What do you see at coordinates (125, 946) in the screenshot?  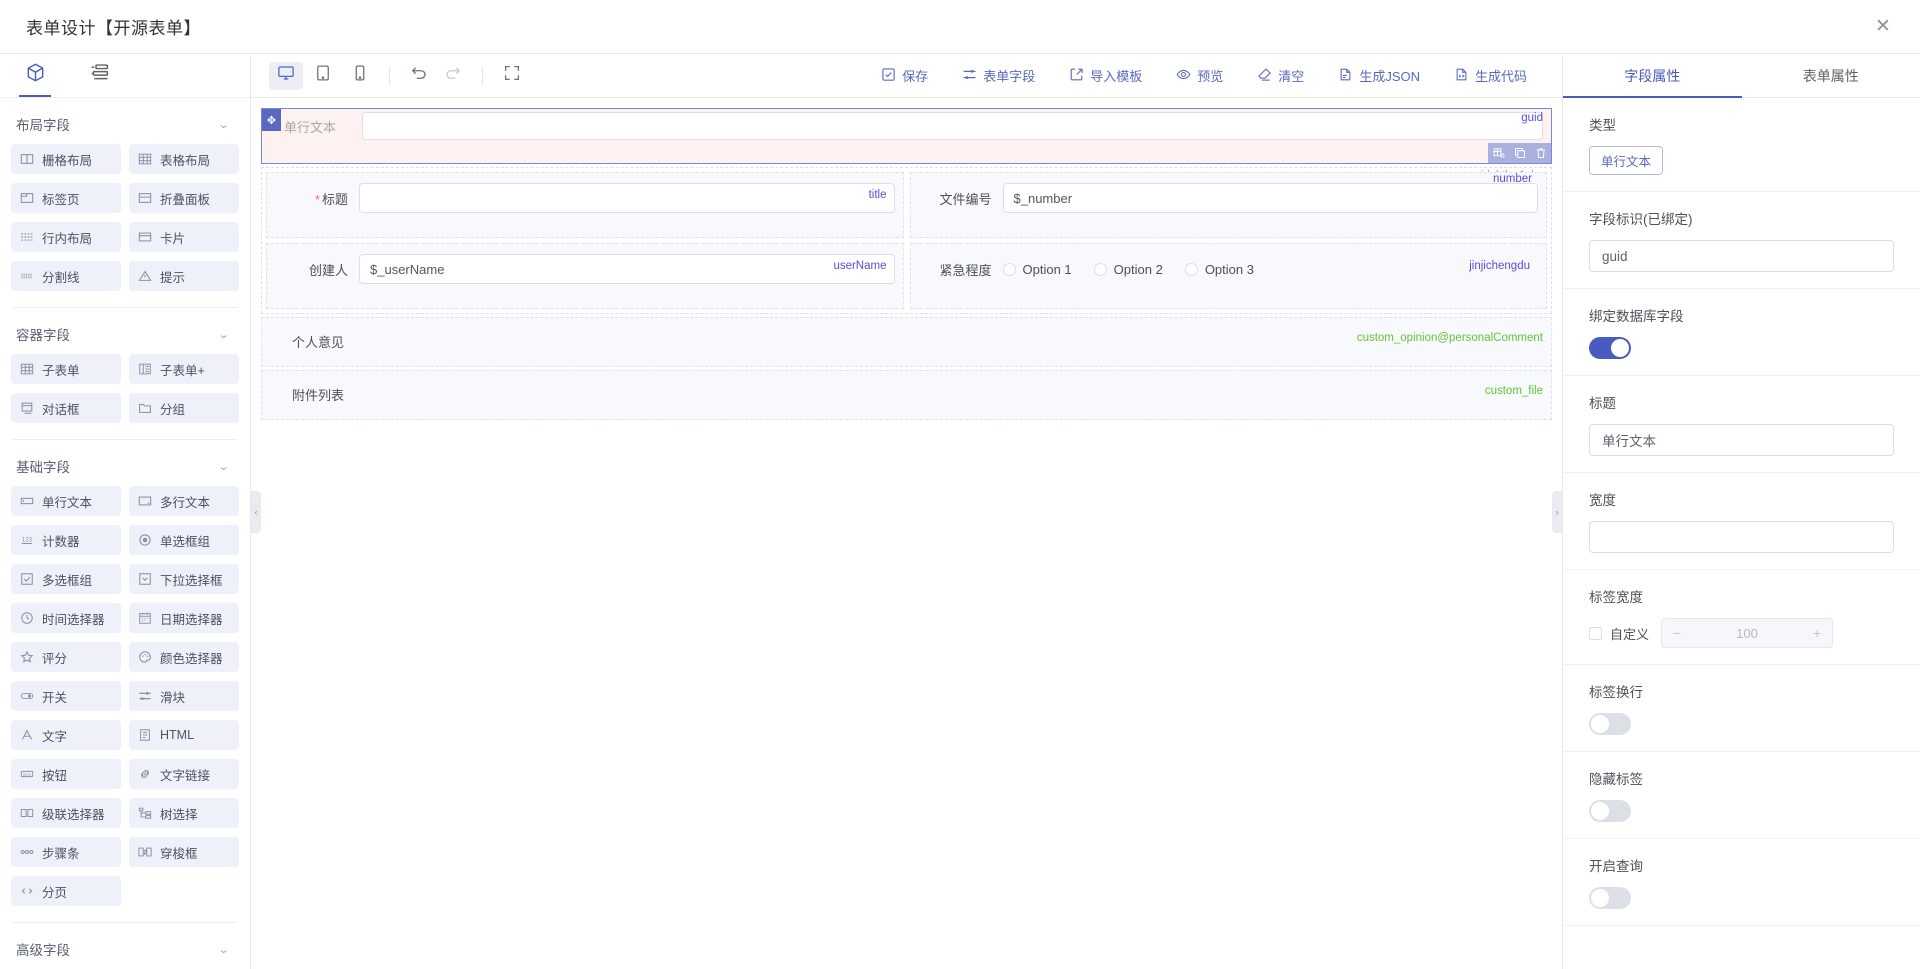 I see `palette-group-header-advanced: 高级字段 ⌄` at bounding box center [125, 946].